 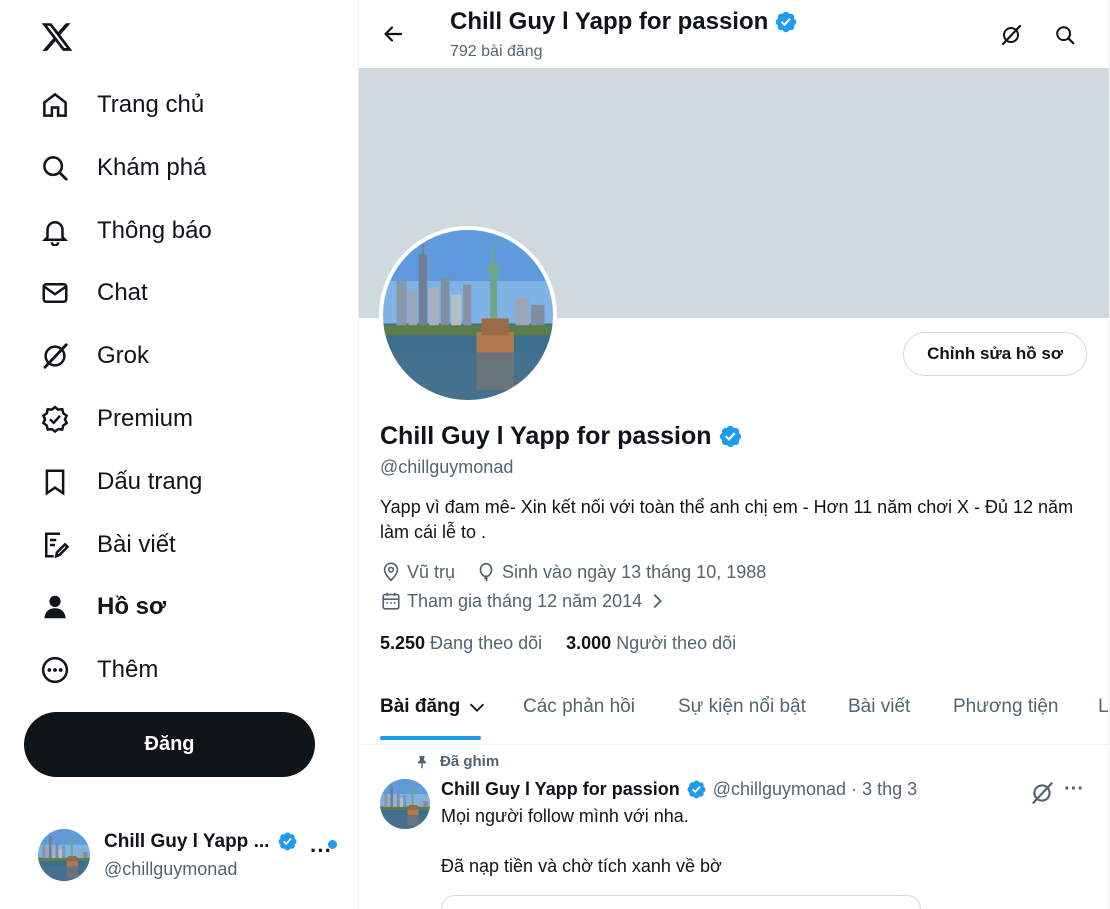 What do you see at coordinates (136, 544) in the screenshot?
I see `nav-label: Bài viết` at bounding box center [136, 544].